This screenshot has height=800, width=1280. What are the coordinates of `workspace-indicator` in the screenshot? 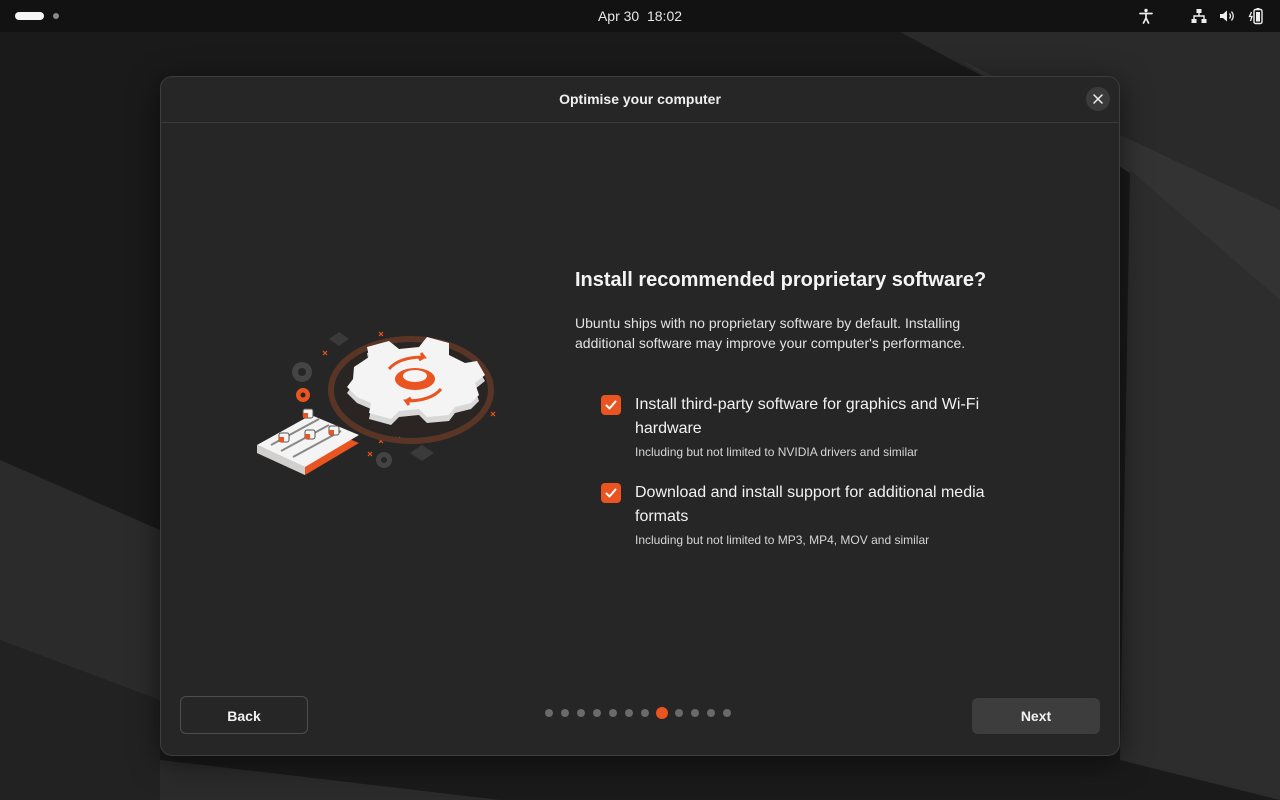 It's located at (56, 16).